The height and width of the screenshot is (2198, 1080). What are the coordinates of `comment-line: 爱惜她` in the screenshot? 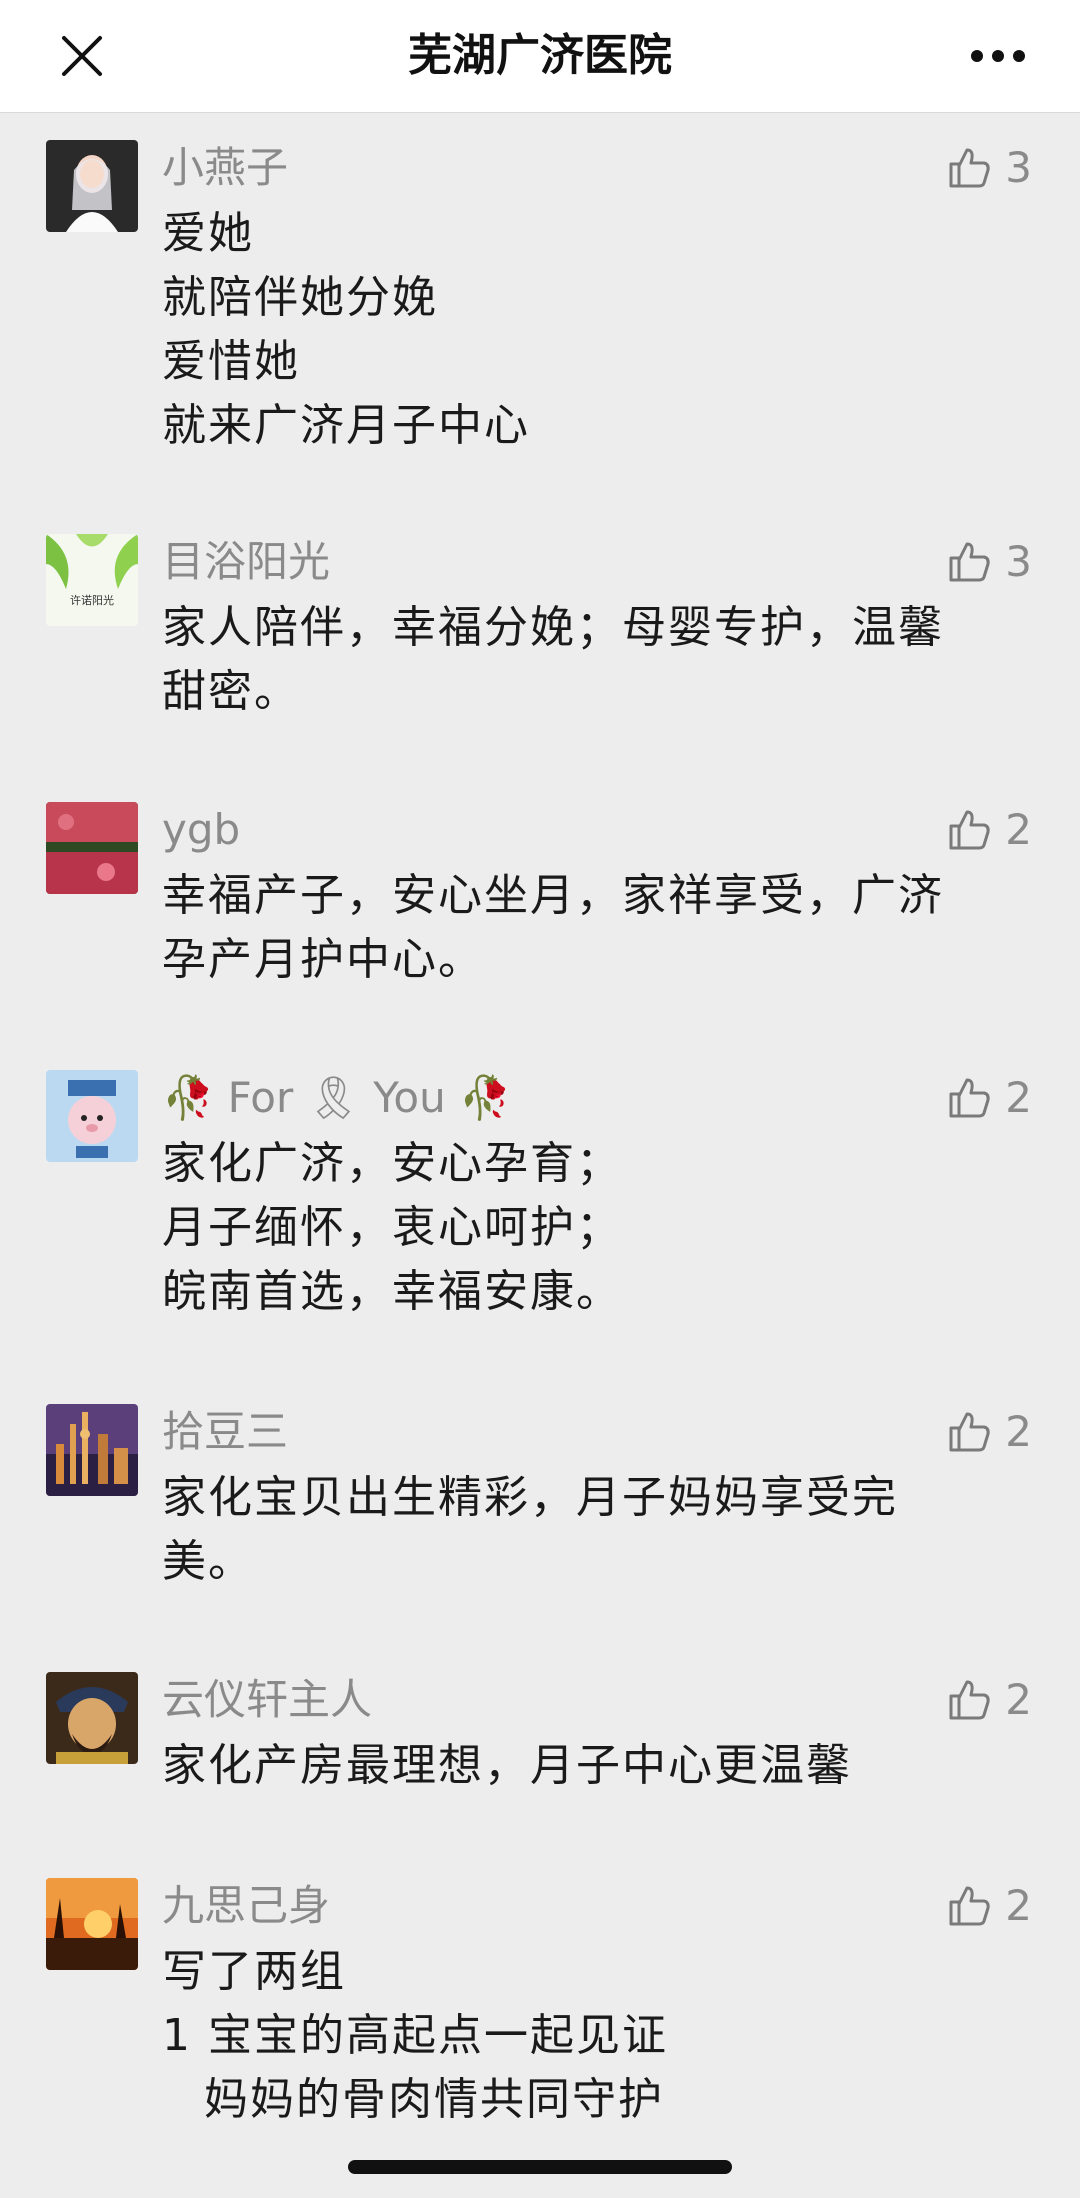 It's located at (231, 361).